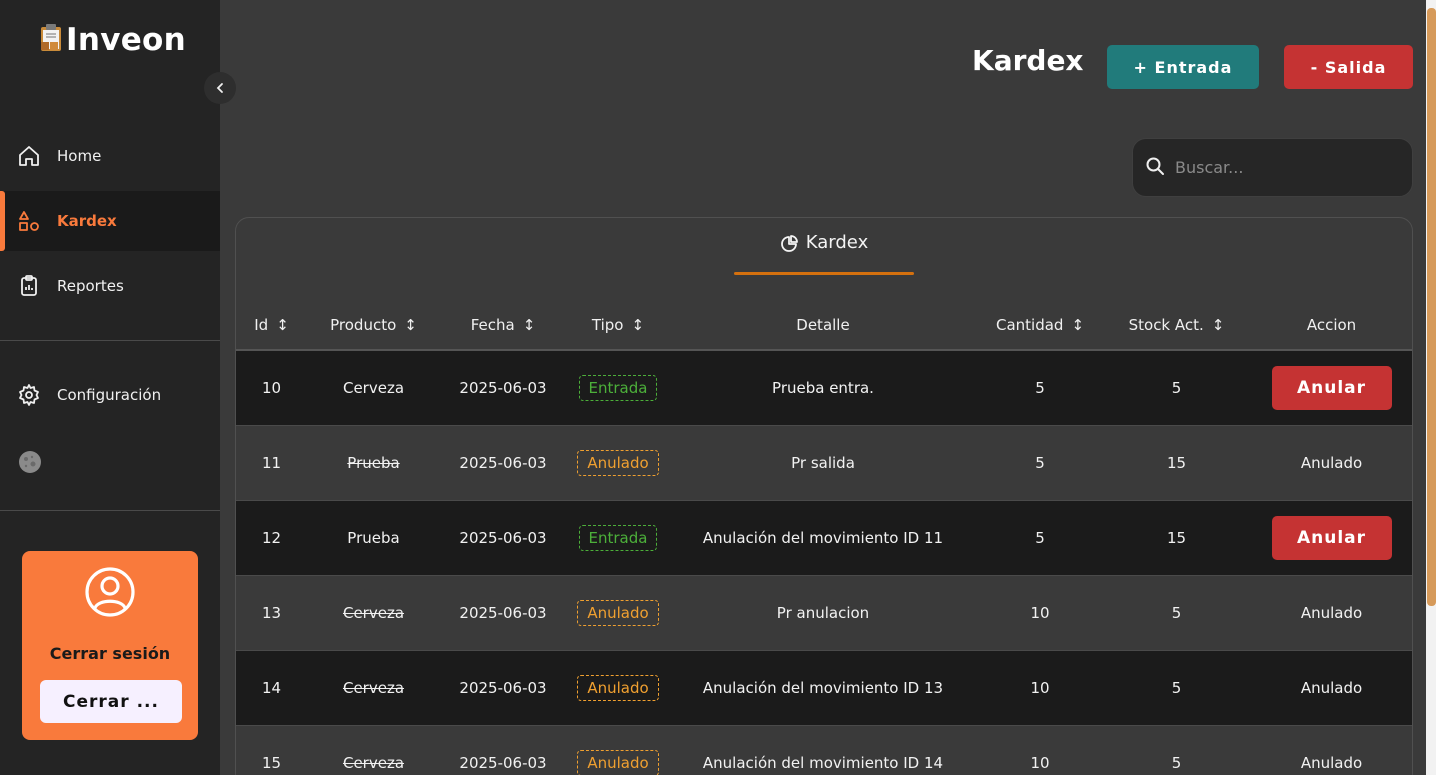 Image resolution: width=1436 pixels, height=775 pixels. I want to click on cell-id: 15, so click(271, 750).